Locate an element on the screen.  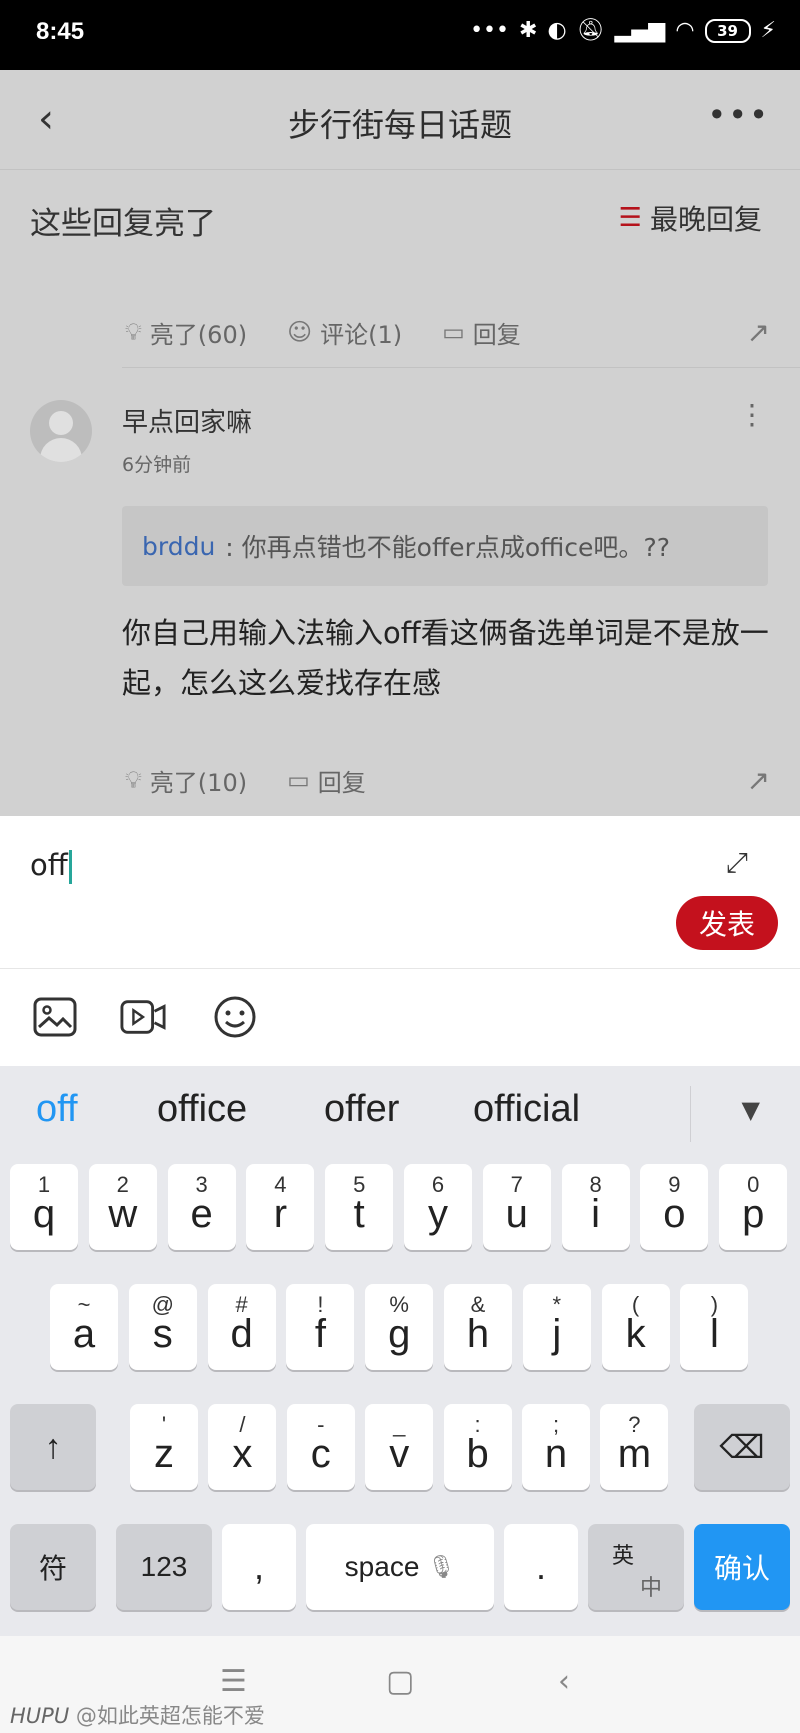
key-primary-label: n is located at coordinates (556, 1454).